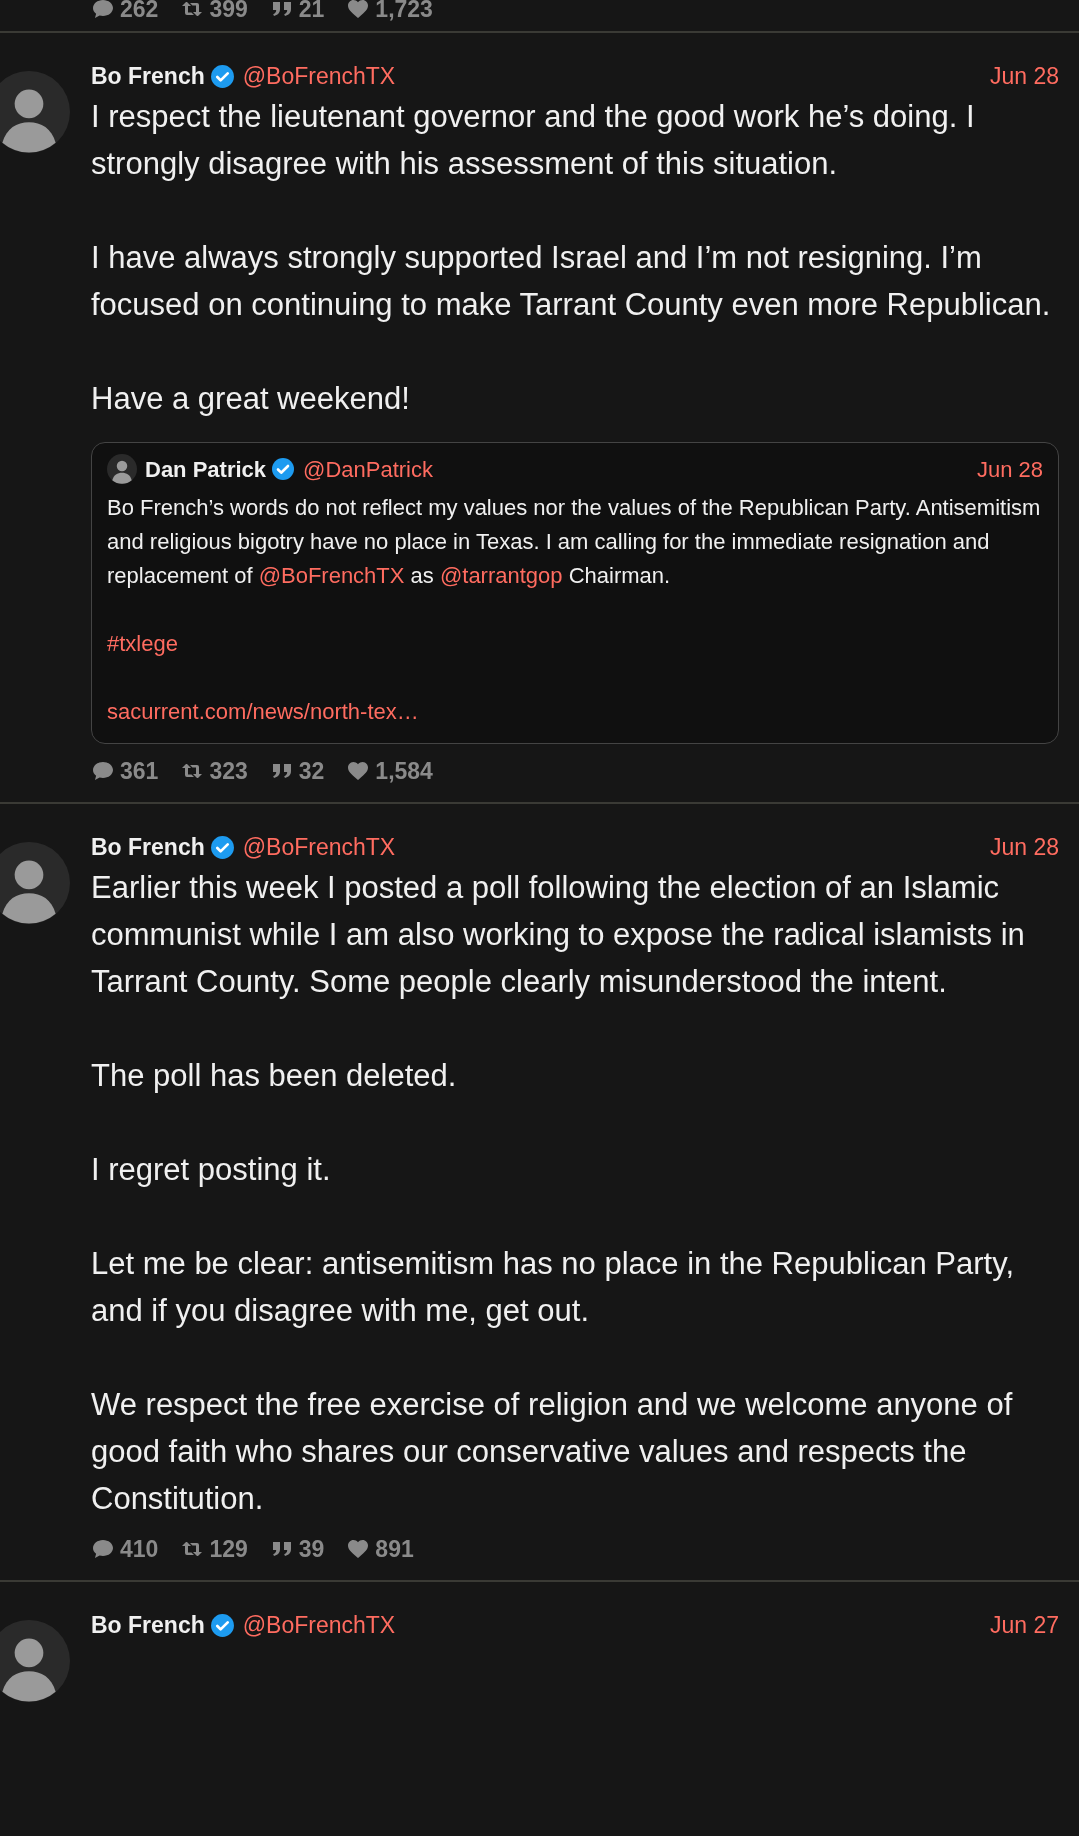 Image resolution: width=1079 pixels, height=1836 pixels. I want to click on stat-count: 21, so click(311, 12).